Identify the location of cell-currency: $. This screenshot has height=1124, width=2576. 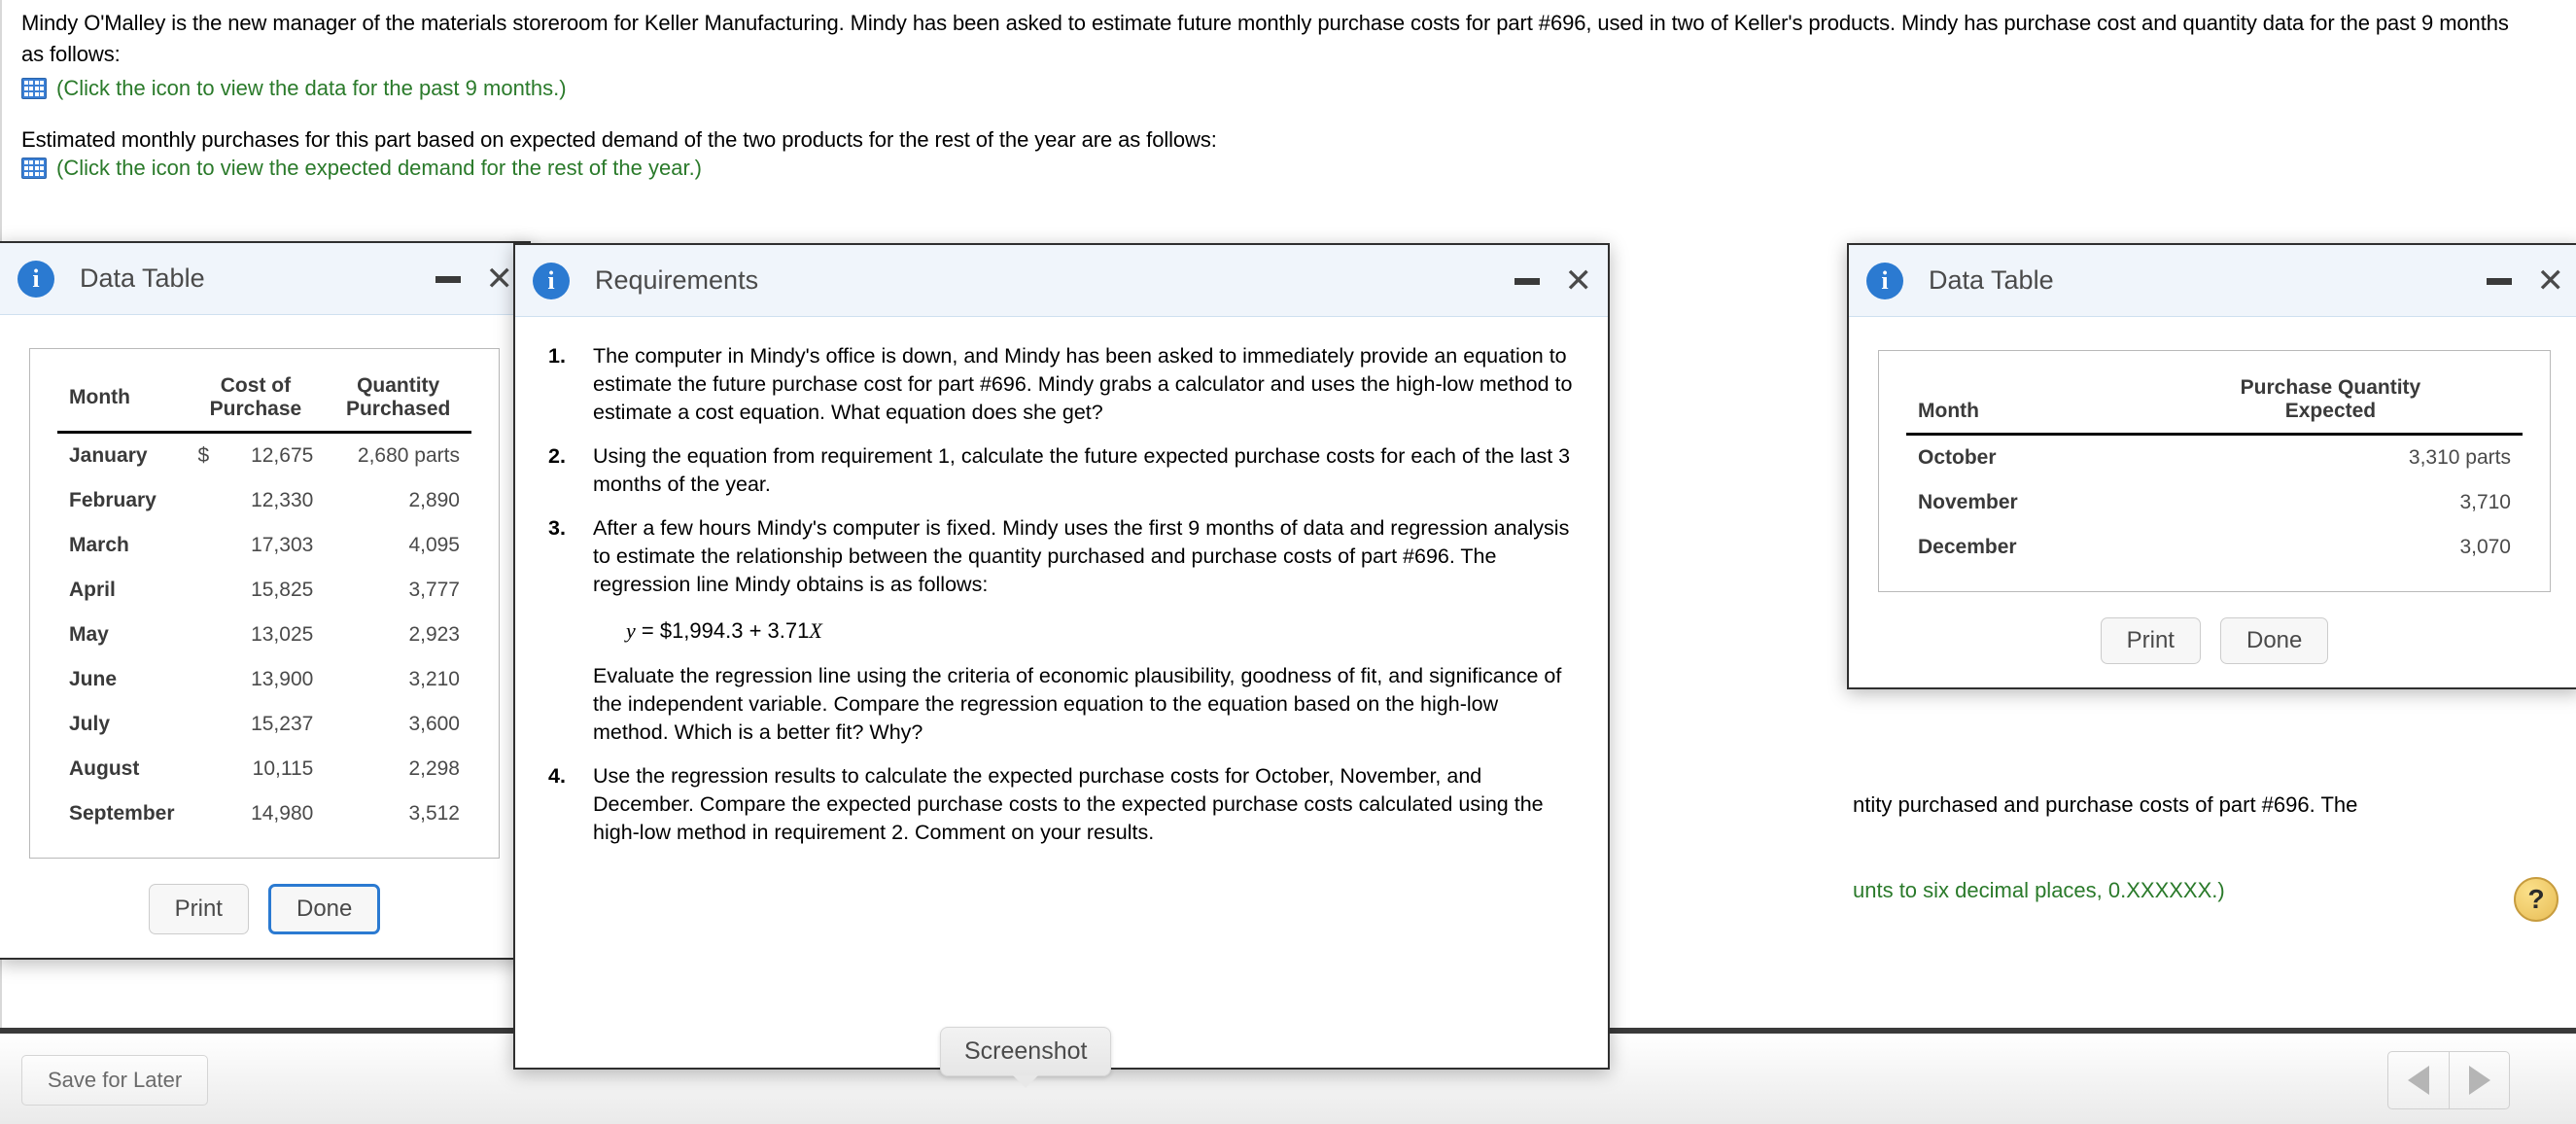
(204, 455).